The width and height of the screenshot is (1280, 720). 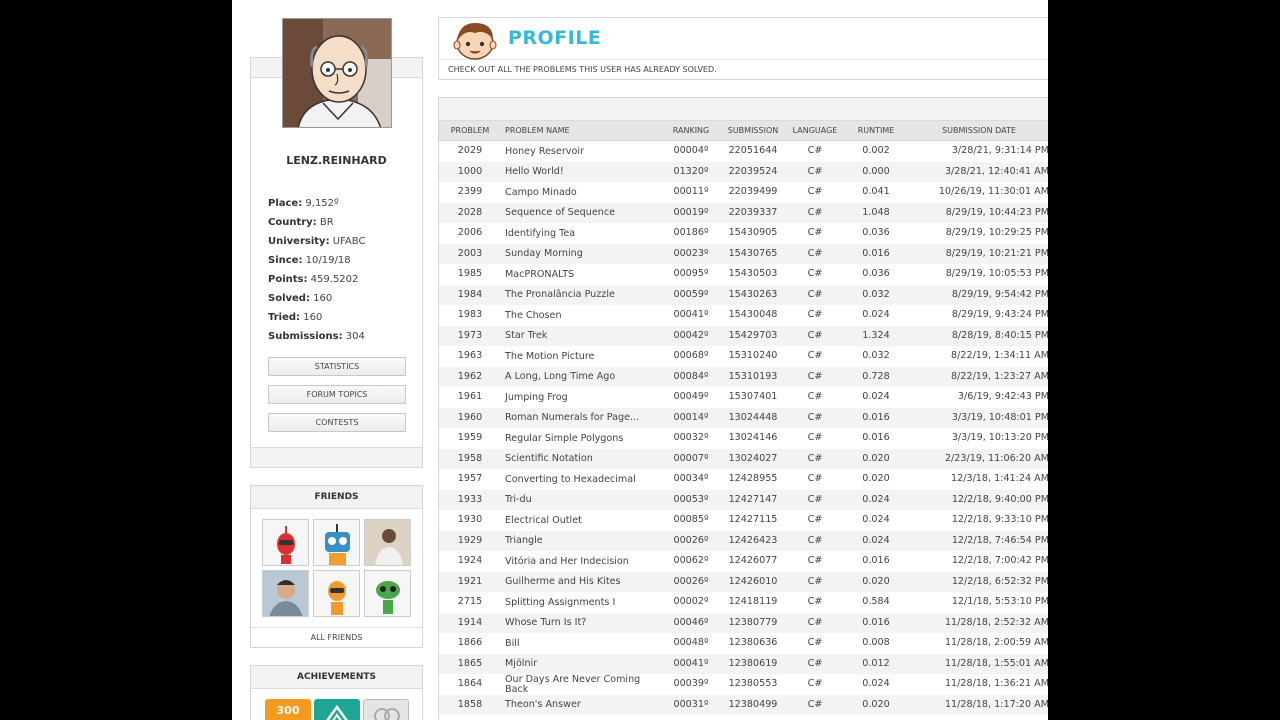 I want to click on submission-id: 22039524, so click(x=753, y=172).